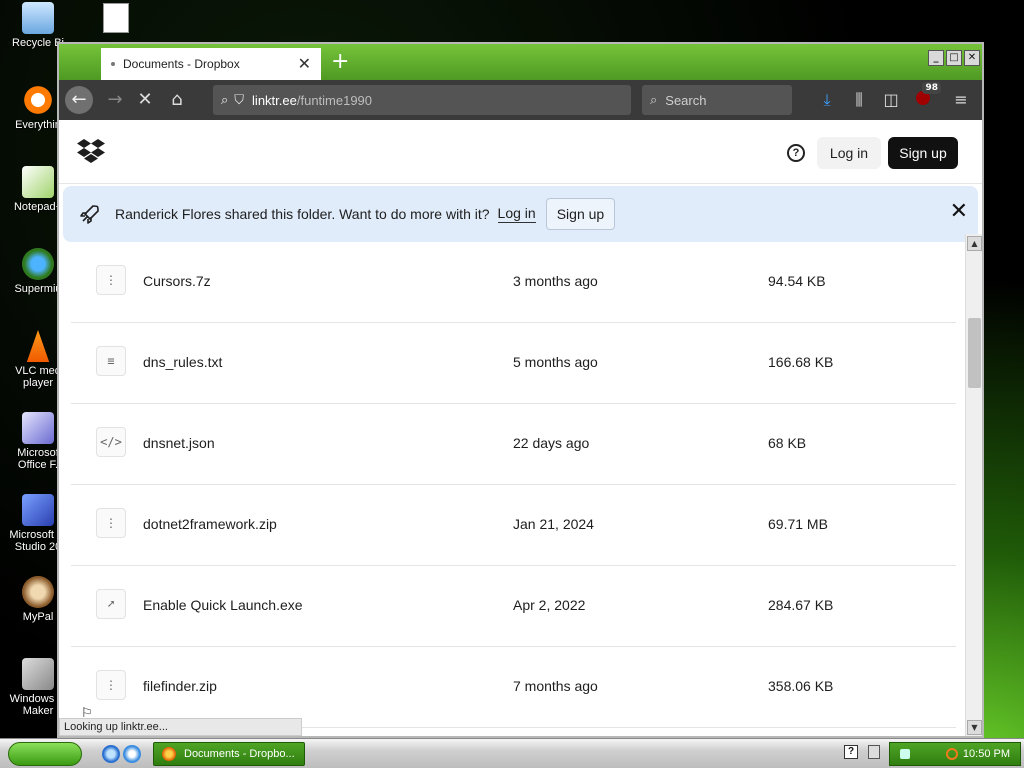 Image resolution: width=1024 pixels, height=768 pixels. What do you see at coordinates (210, 524) in the screenshot?
I see `file-name: dotnet2framework.zip` at bounding box center [210, 524].